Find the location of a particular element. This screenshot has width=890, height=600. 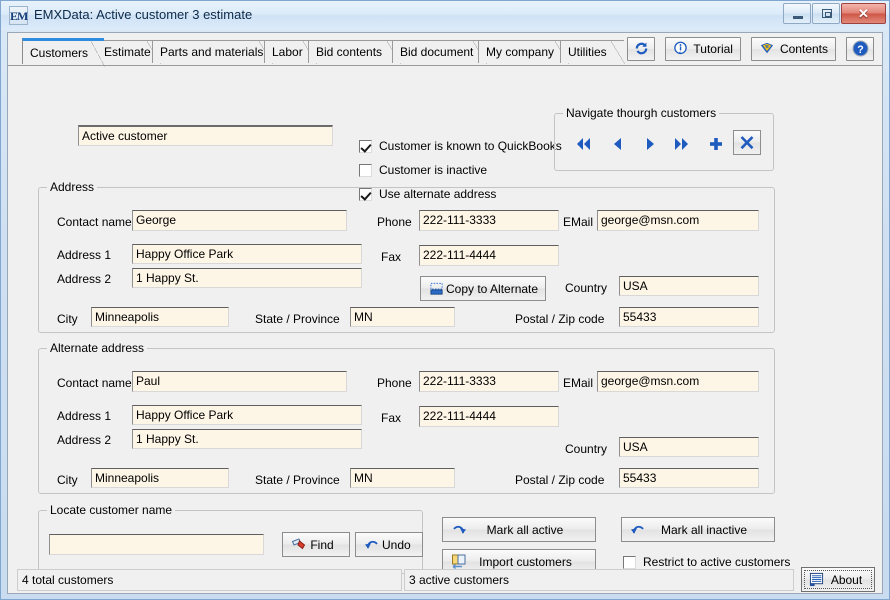

address-postal-field: 55433 is located at coordinates (689, 317).